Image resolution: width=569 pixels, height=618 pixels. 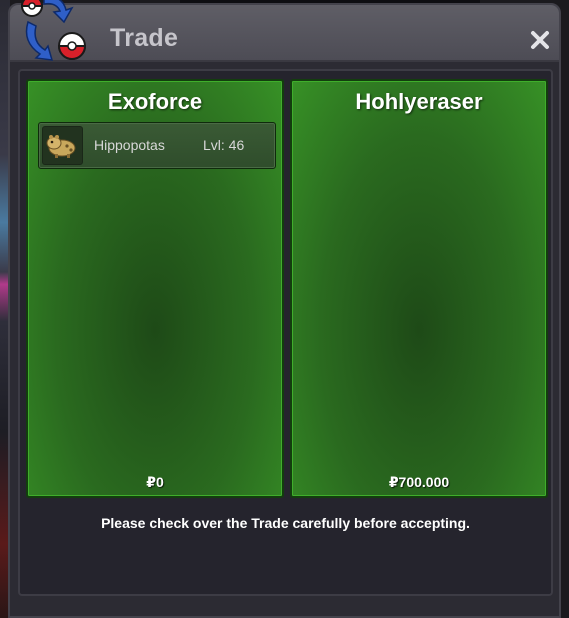 I want to click on hippopotas-sprite-icon, so click(x=62, y=145).